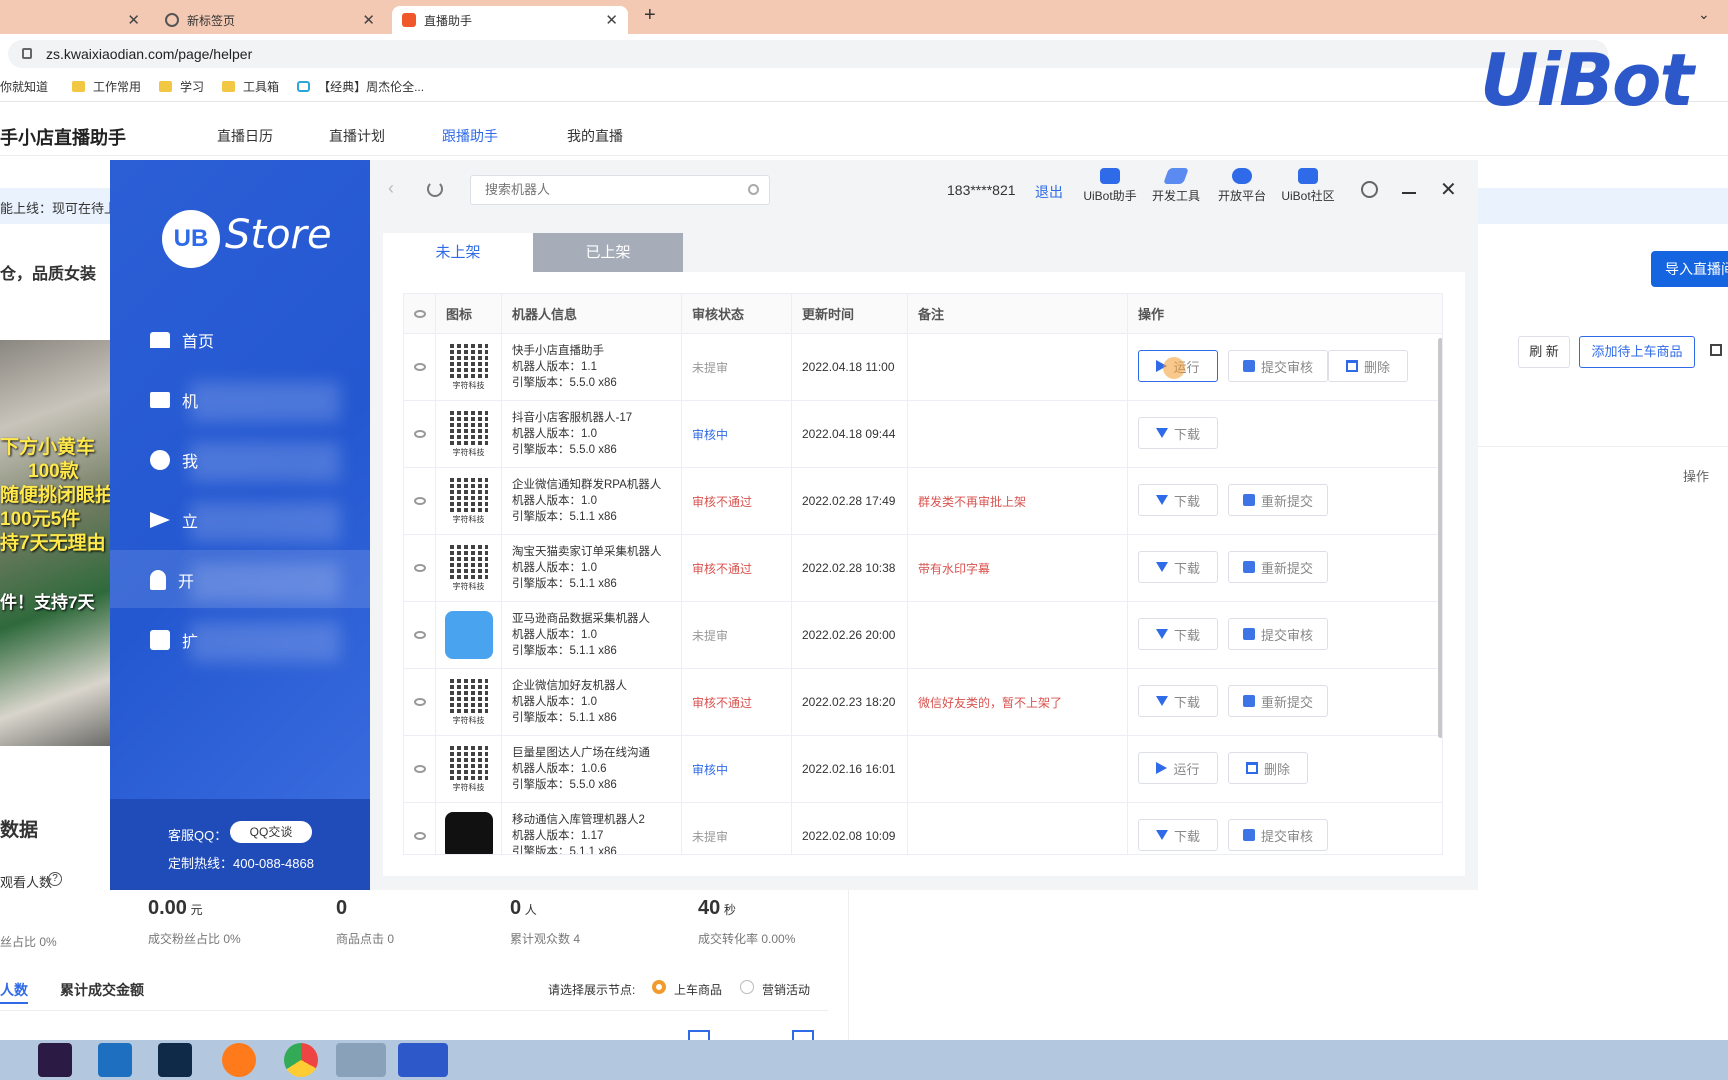 The width and height of the screenshot is (1728, 1080). I want to click on import-live-button: 导入直播间, so click(1689, 269).